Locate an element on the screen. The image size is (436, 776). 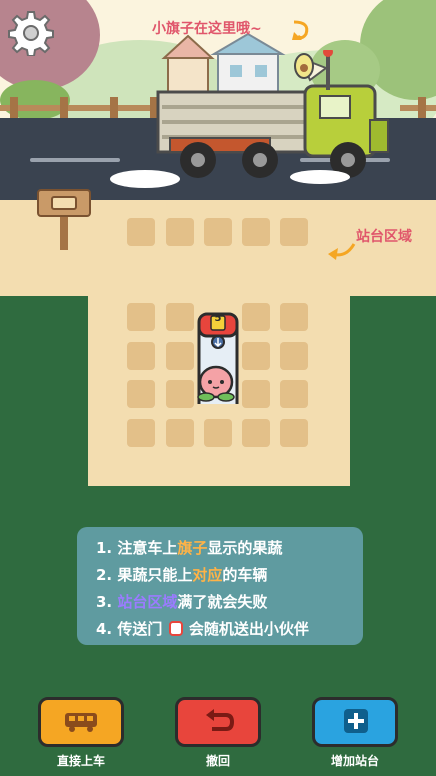
add-station-label: 增加站台 is located at coordinates (354, 761).